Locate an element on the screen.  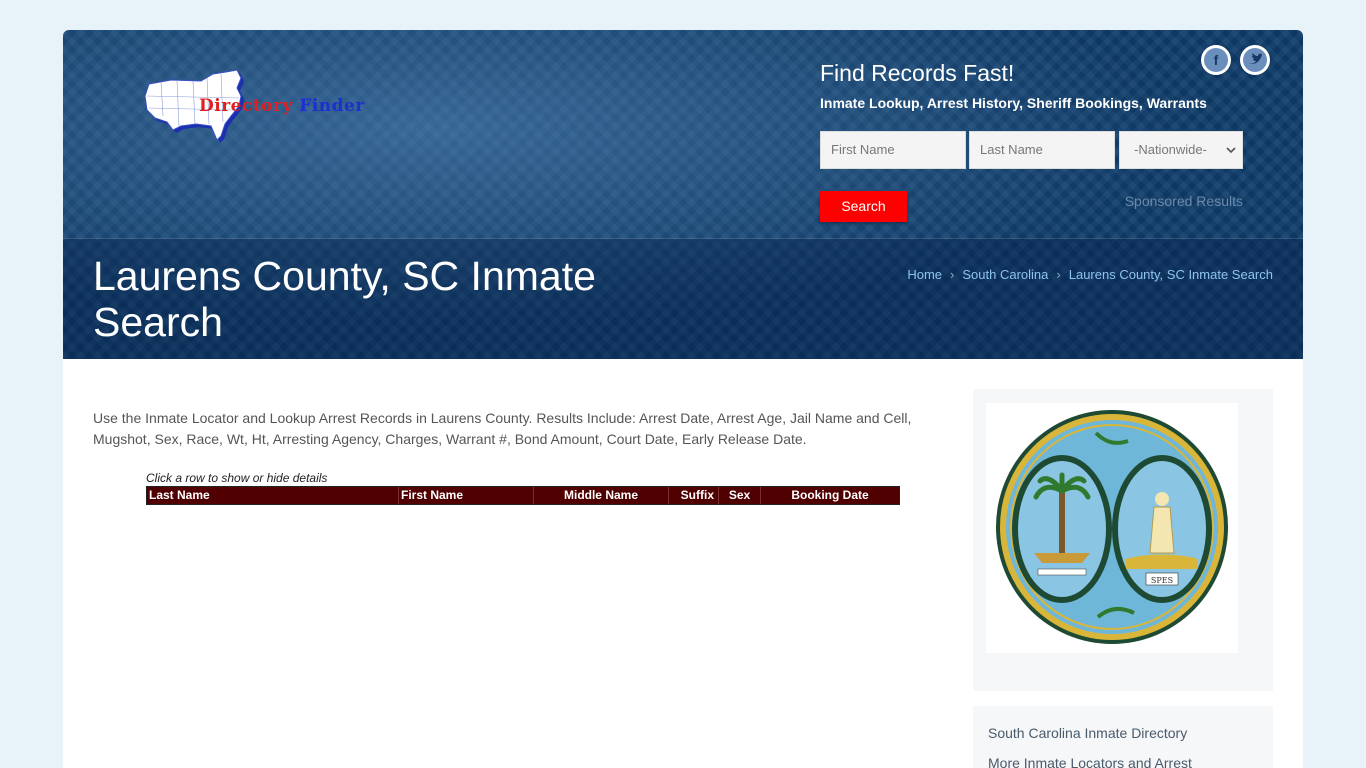
state-seal-image: SPES is located at coordinates (1112, 528).